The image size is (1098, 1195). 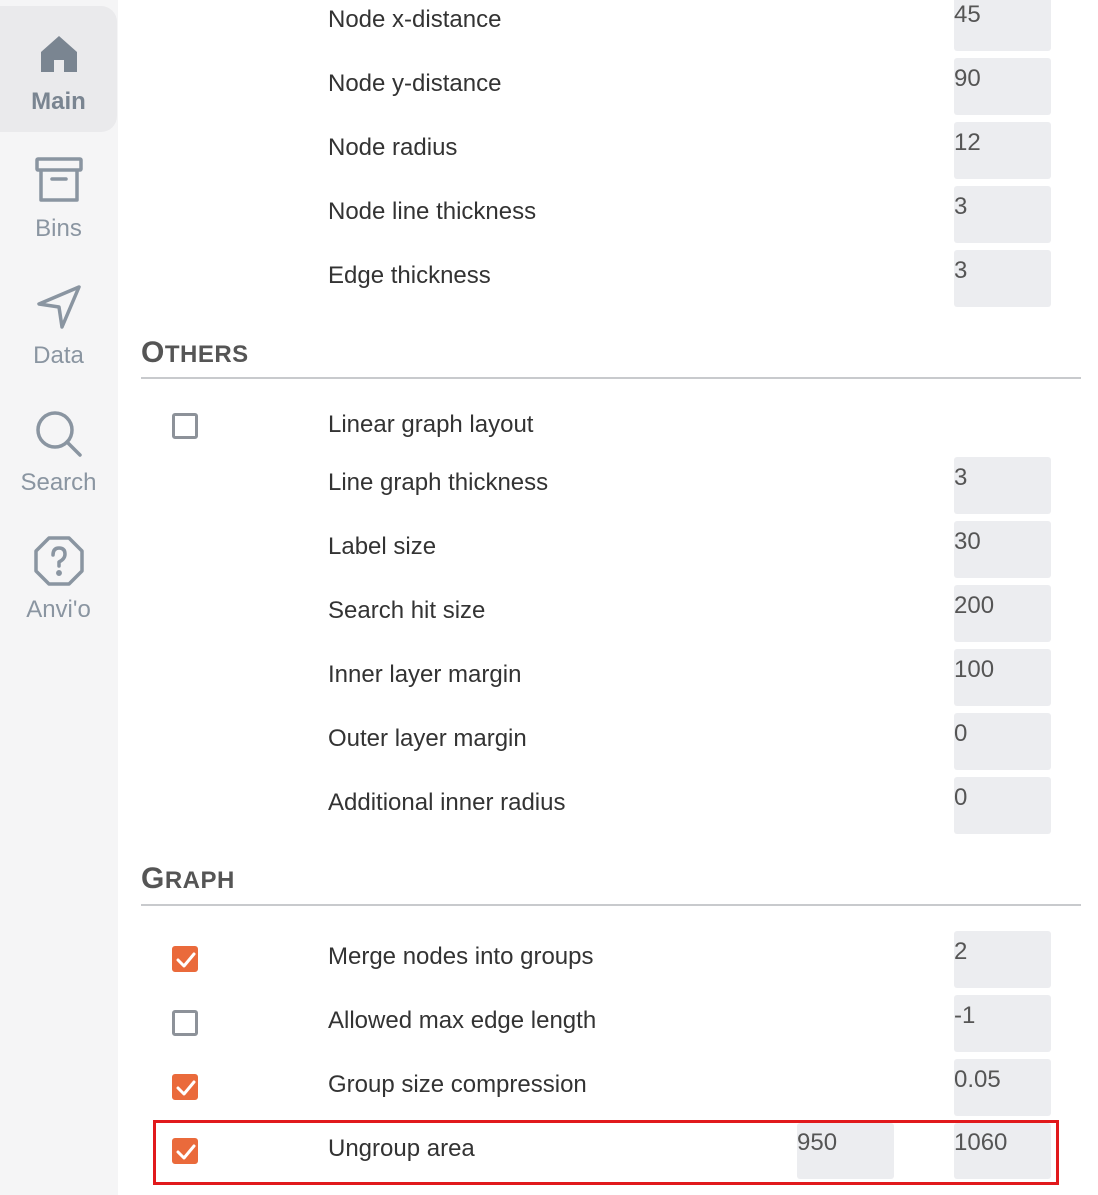 I want to click on section-title-rest: RAPH, so click(x=199, y=880).